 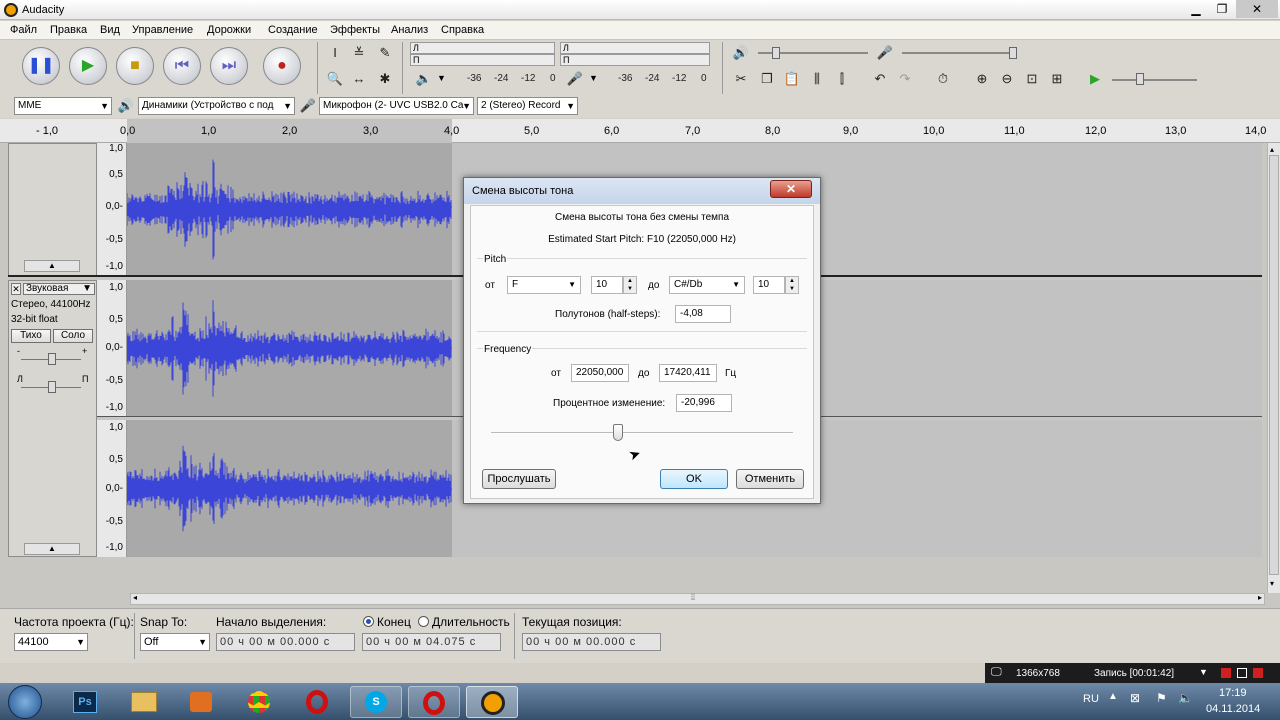 What do you see at coordinates (25, 702) in the screenshot?
I see `start-button-icon` at bounding box center [25, 702].